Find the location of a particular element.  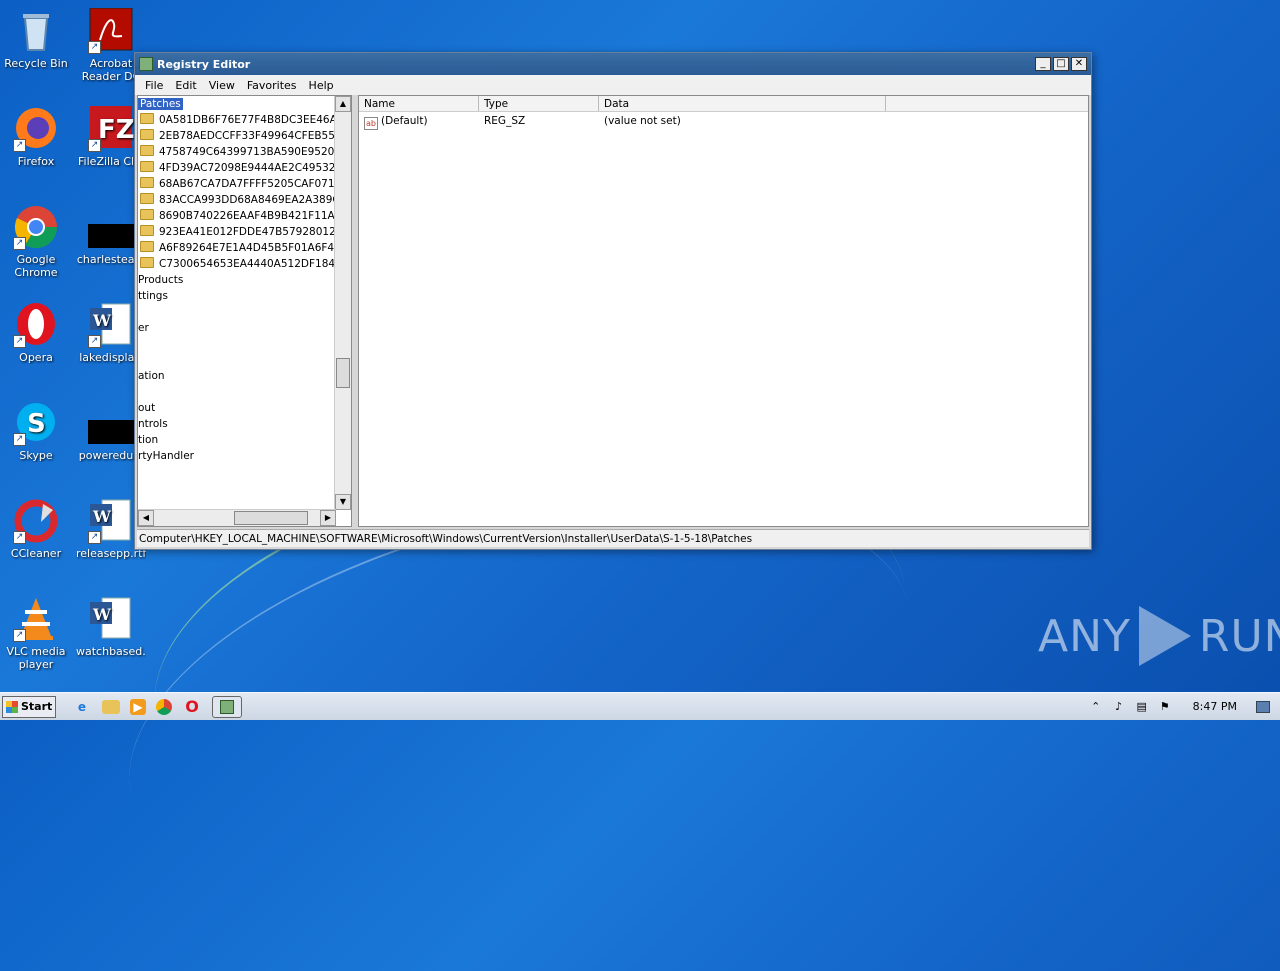

desktop-icon-recycle-bin: Recycle Bin is located at coordinates (36, 39).